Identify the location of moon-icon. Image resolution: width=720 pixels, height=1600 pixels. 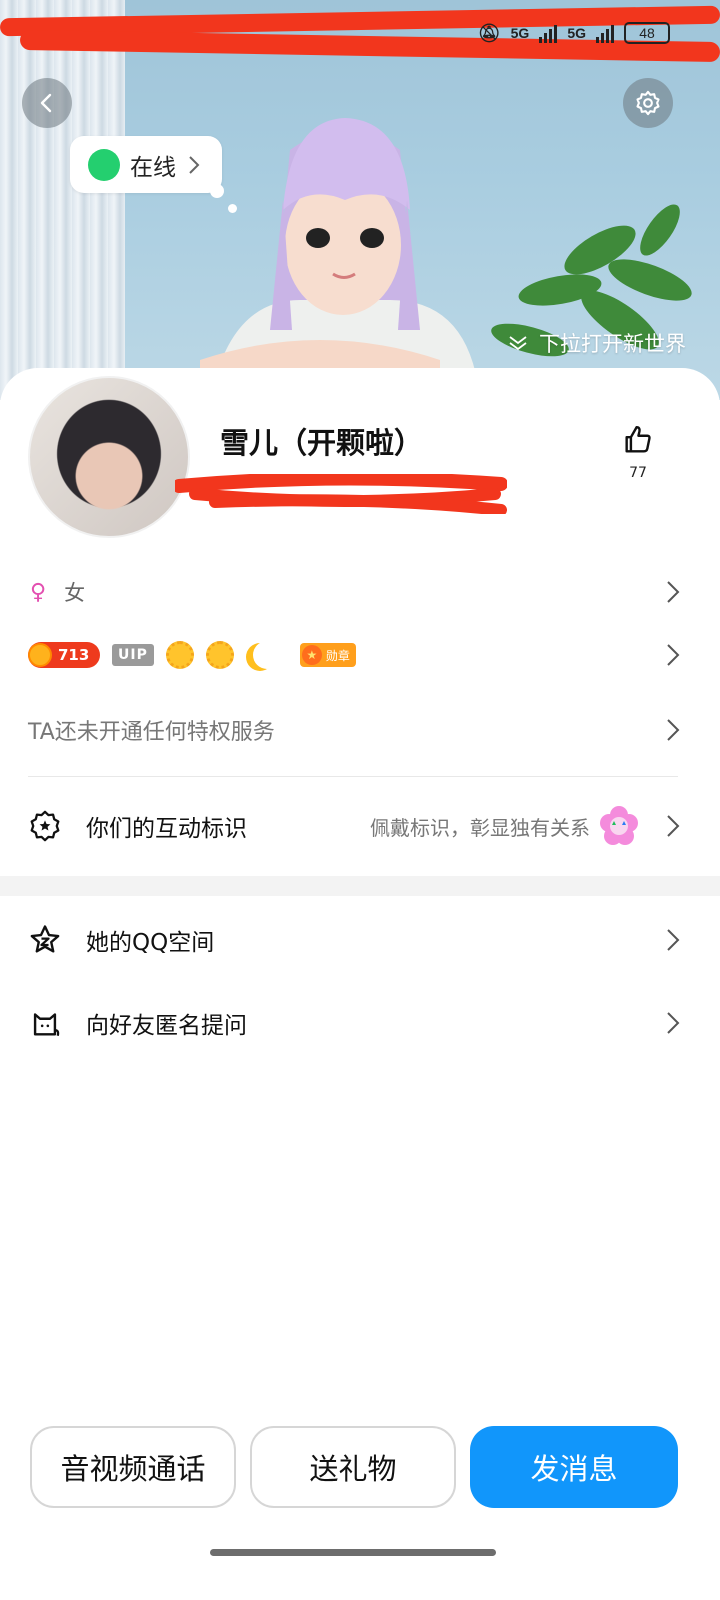
(267, 655).